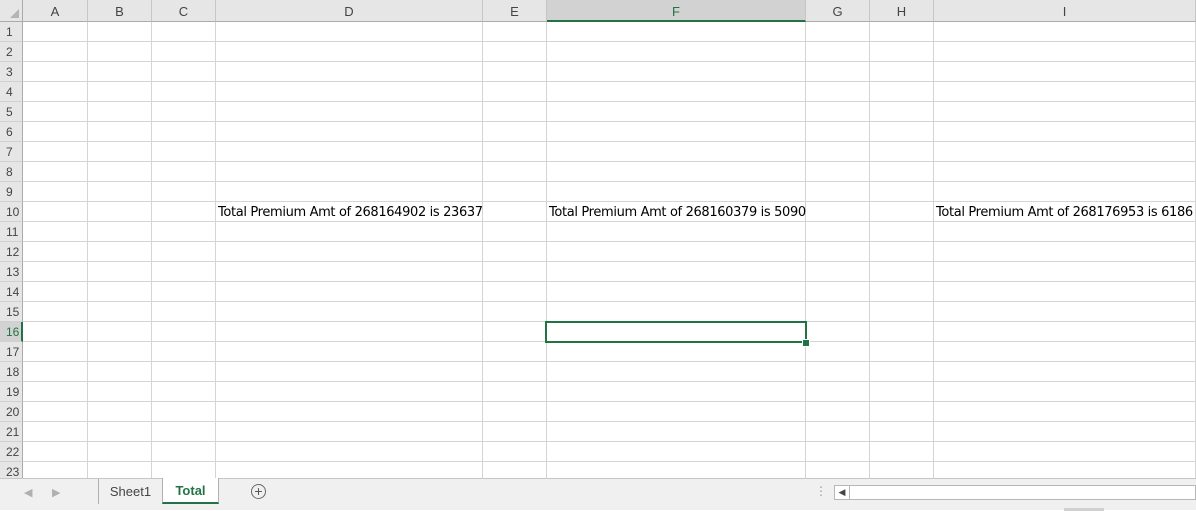 The height and width of the screenshot is (511, 1196). Describe the element at coordinates (28, 492) in the screenshot. I see `triangle-left-icon: ◀` at that location.